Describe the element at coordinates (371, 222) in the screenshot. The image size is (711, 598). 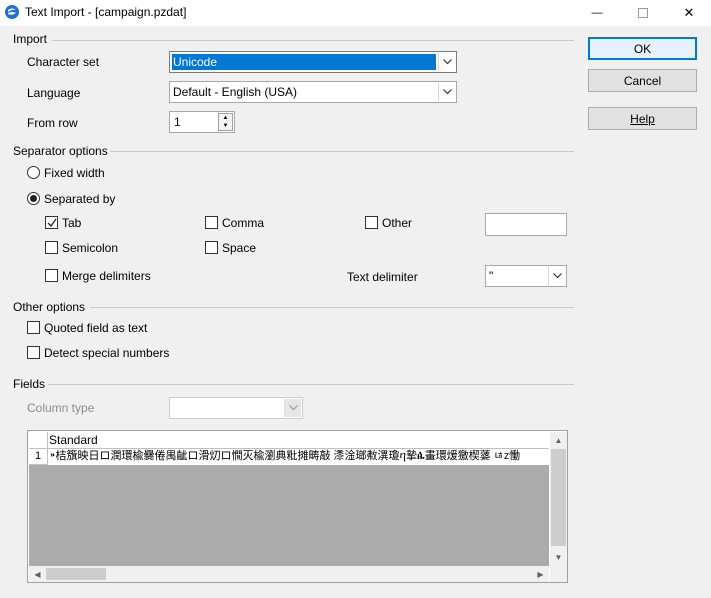
I see `other-checkbox` at that location.